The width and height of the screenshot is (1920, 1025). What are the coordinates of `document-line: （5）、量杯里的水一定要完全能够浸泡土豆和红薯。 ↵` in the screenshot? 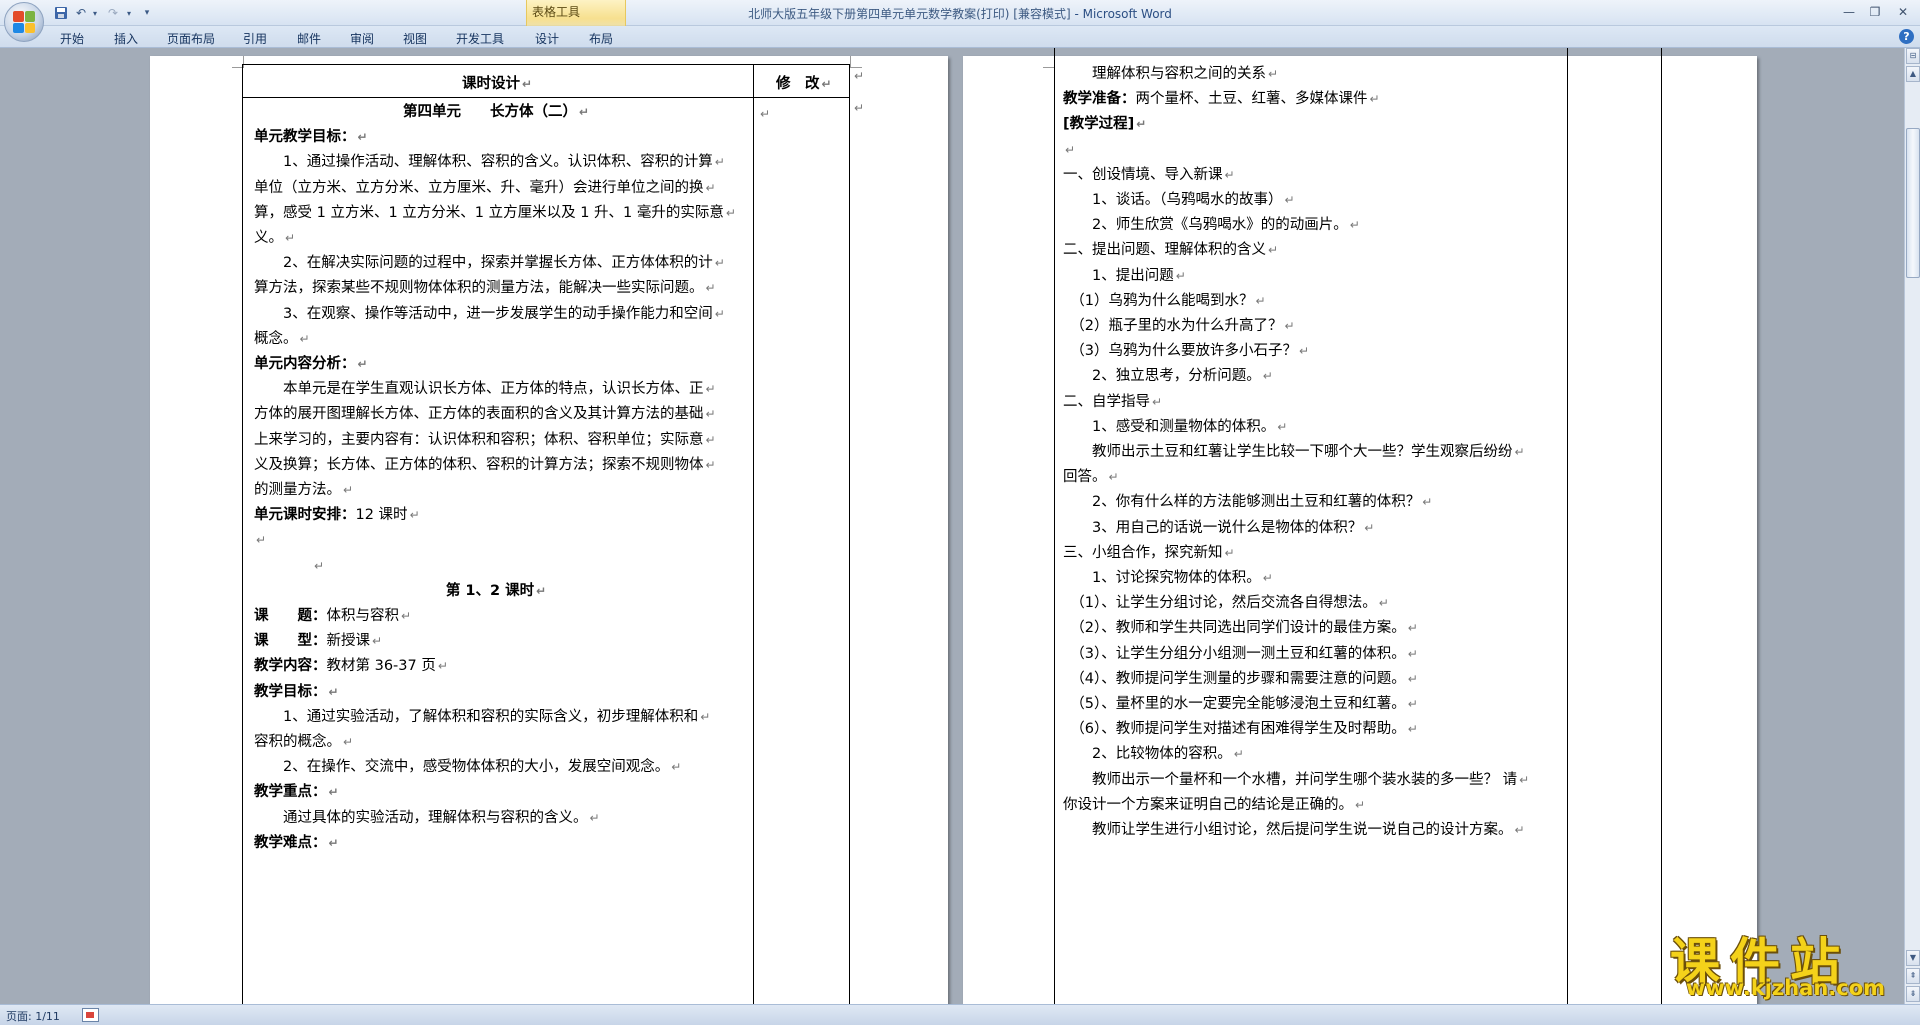 It's located at (1240, 704).